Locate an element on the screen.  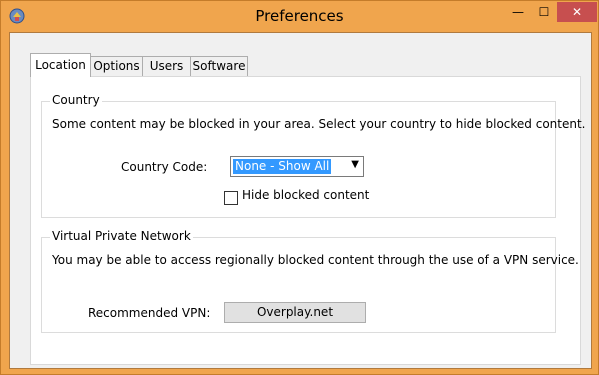
chevron-down-icon: ▼ is located at coordinates (355, 164).